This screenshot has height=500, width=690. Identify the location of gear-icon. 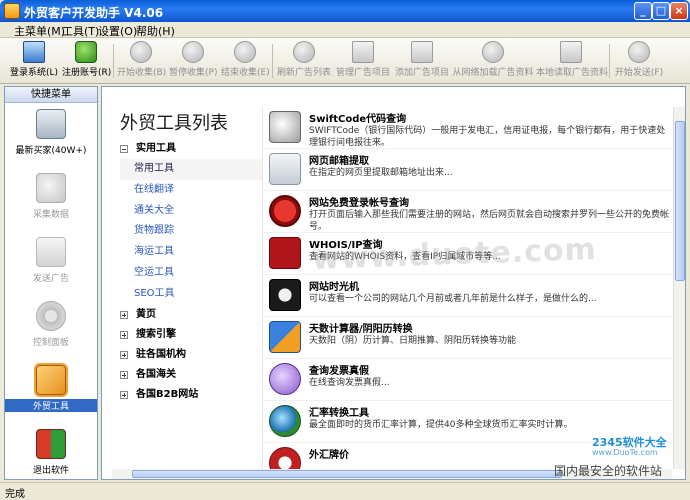
(51, 316).